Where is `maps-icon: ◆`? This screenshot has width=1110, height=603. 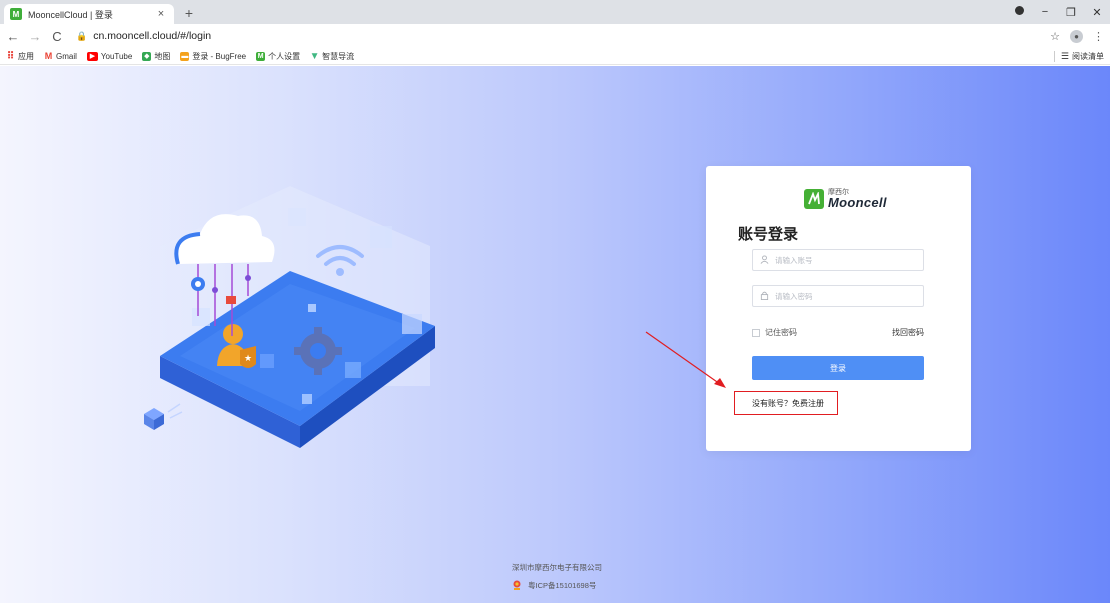
maps-icon: ◆ is located at coordinates (147, 56).